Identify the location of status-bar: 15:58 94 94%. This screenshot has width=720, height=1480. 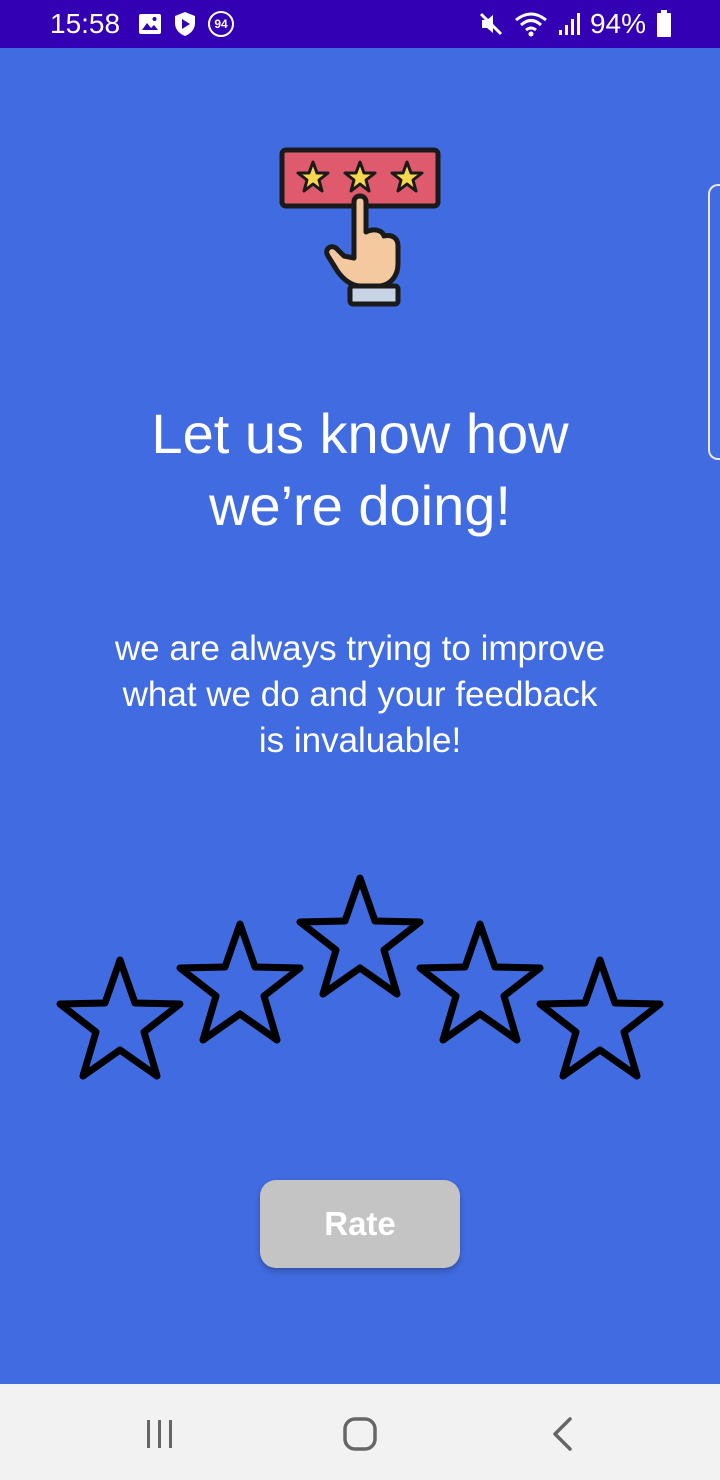
(360, 24).